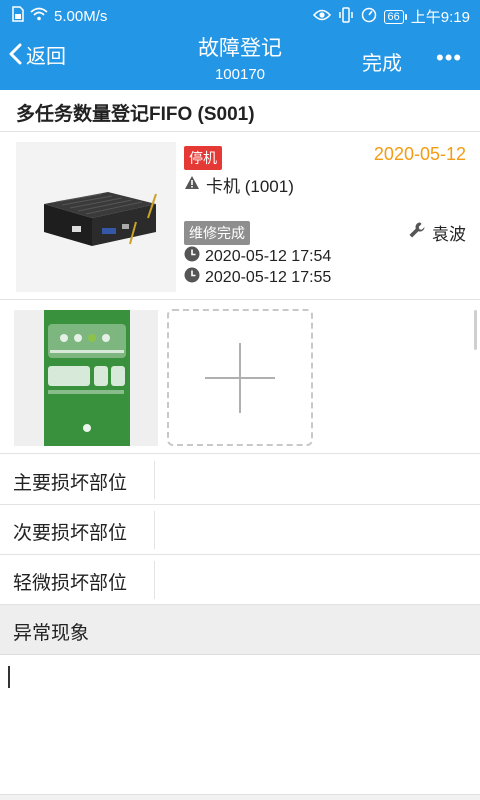 The width and height of the screenshot is (480, 800). I want to click on bottom-divider, so click(240, 797).